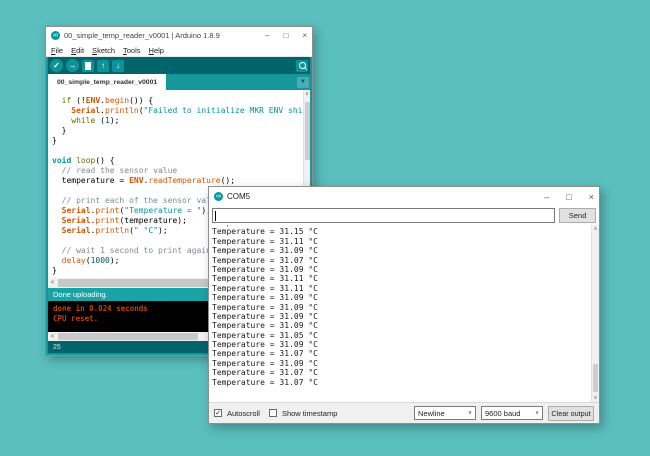 The height and width of the screenshot is (456, 650). Describe the element at coordinates (72, 65) in the screenshot. I see `upload-button: →` at that location.